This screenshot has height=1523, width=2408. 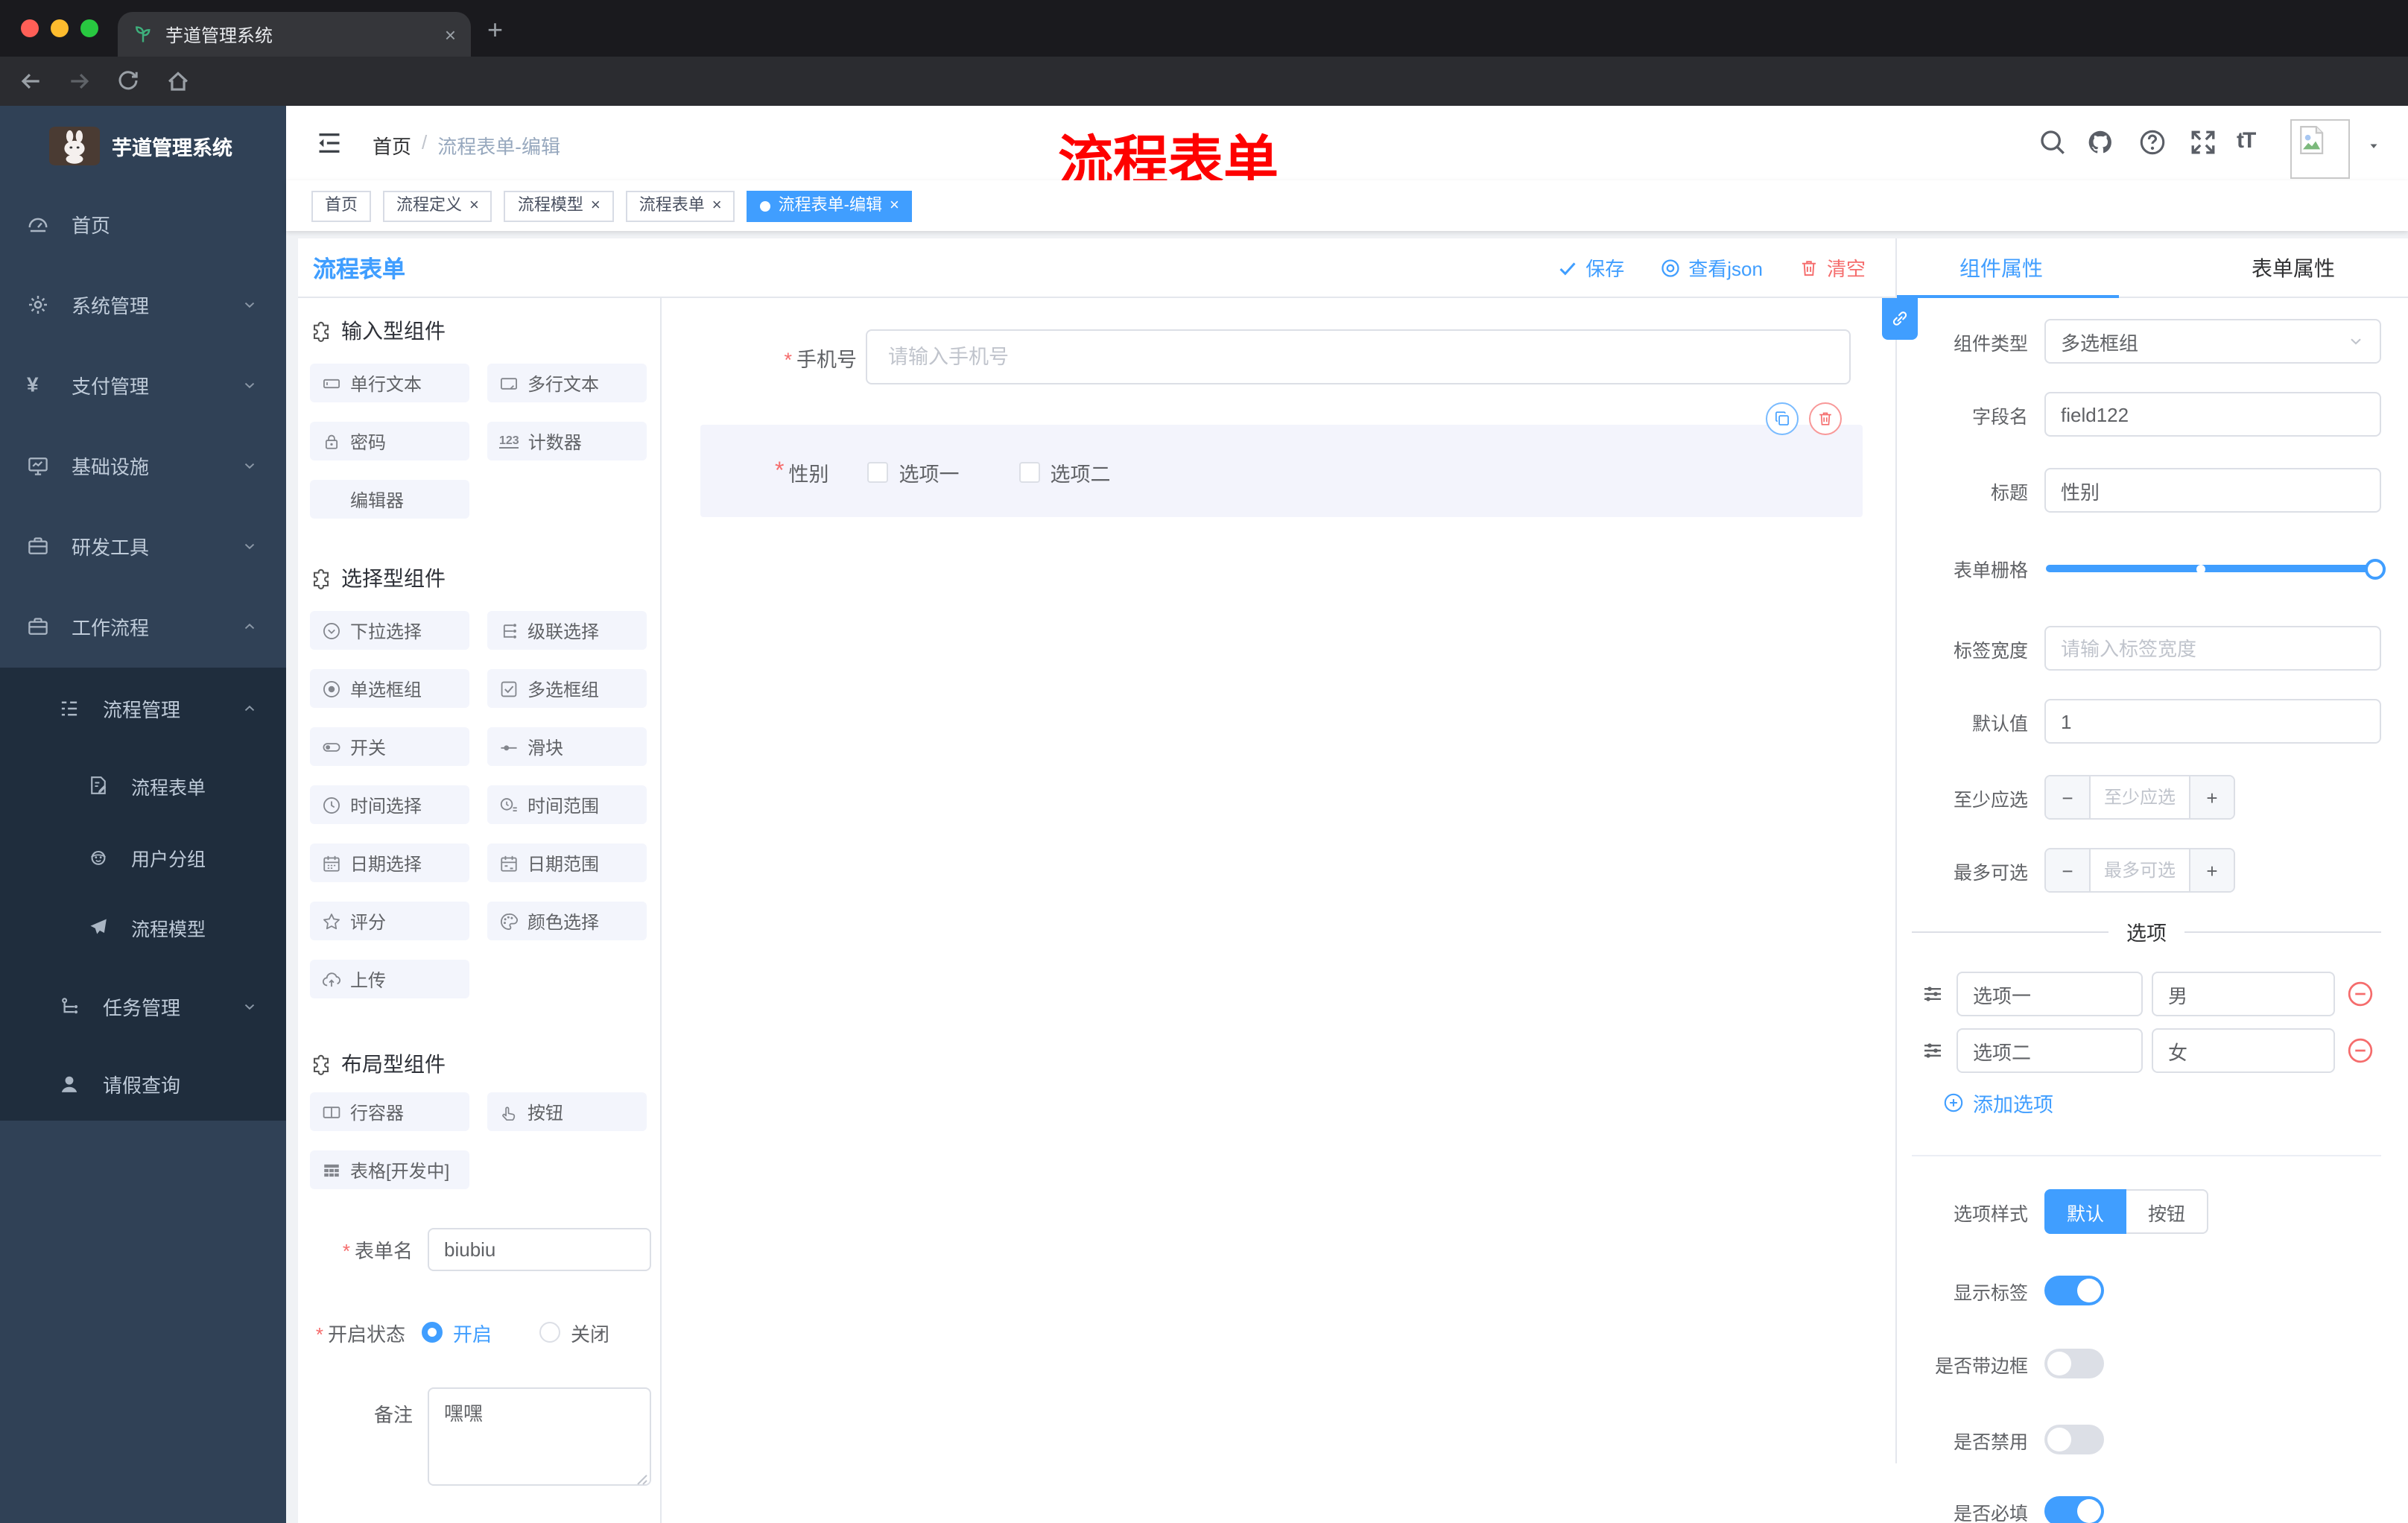 What do you see at coordinates (539, 1249) in the screenshot?
I see `form-name-input` at bounding box center [539, 1249].